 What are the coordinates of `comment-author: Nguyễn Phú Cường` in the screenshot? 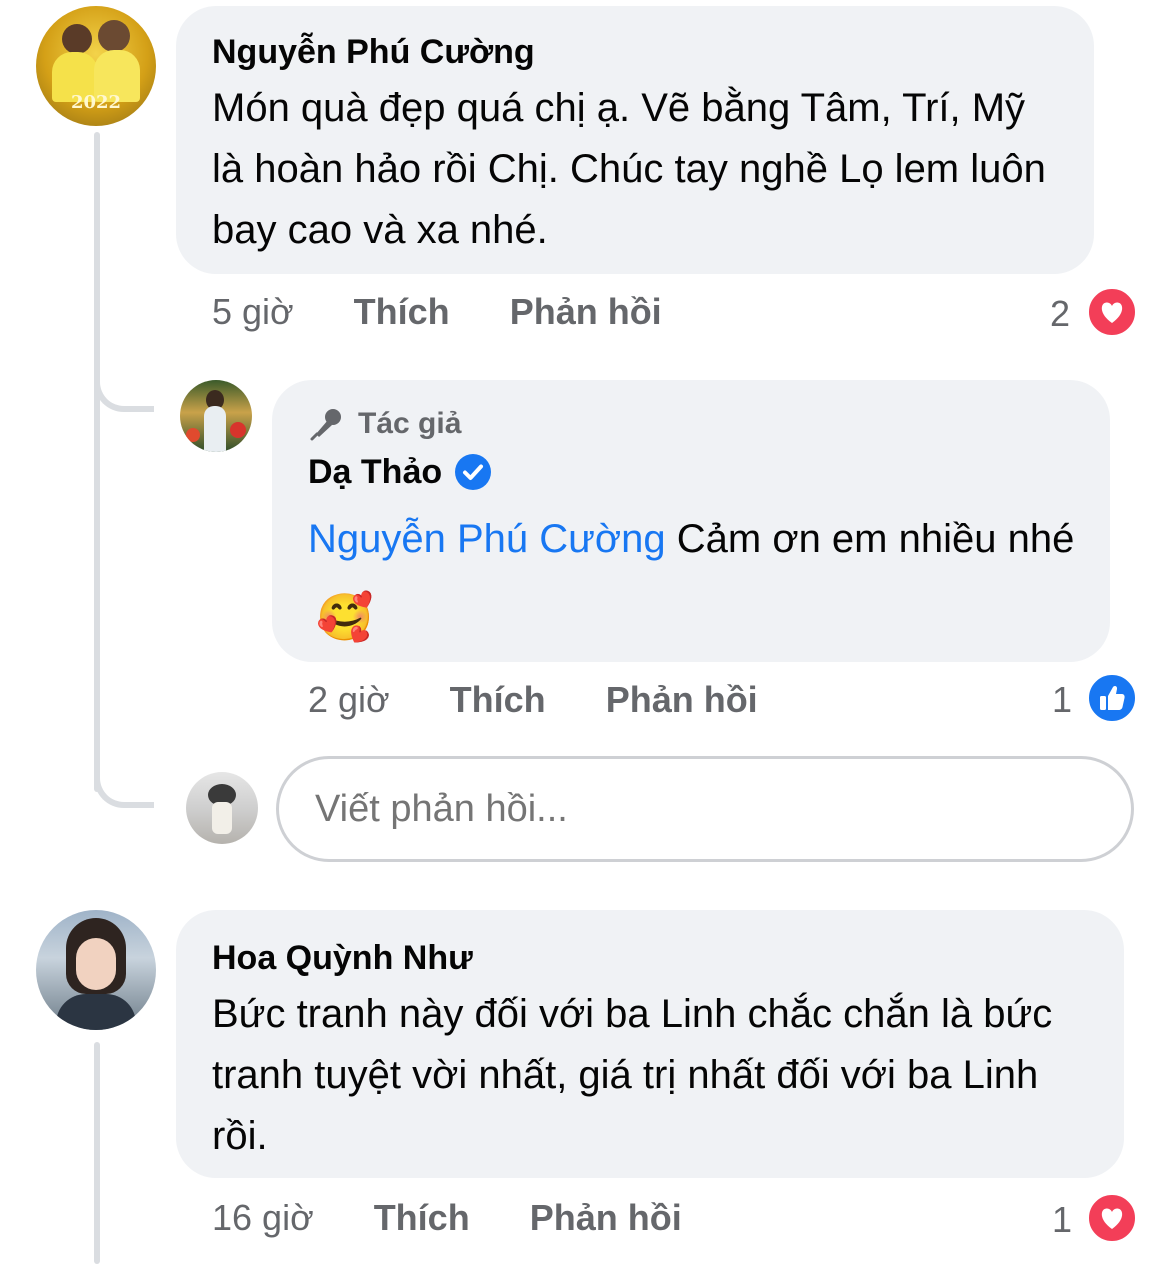 It's located at (635, 52).